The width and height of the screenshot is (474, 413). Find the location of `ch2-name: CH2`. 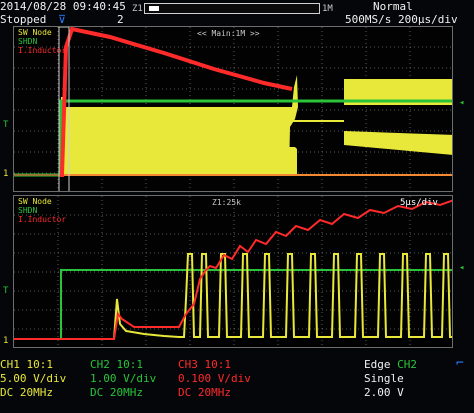

ch2-name: CH2 is located at coordinates (100, 364).